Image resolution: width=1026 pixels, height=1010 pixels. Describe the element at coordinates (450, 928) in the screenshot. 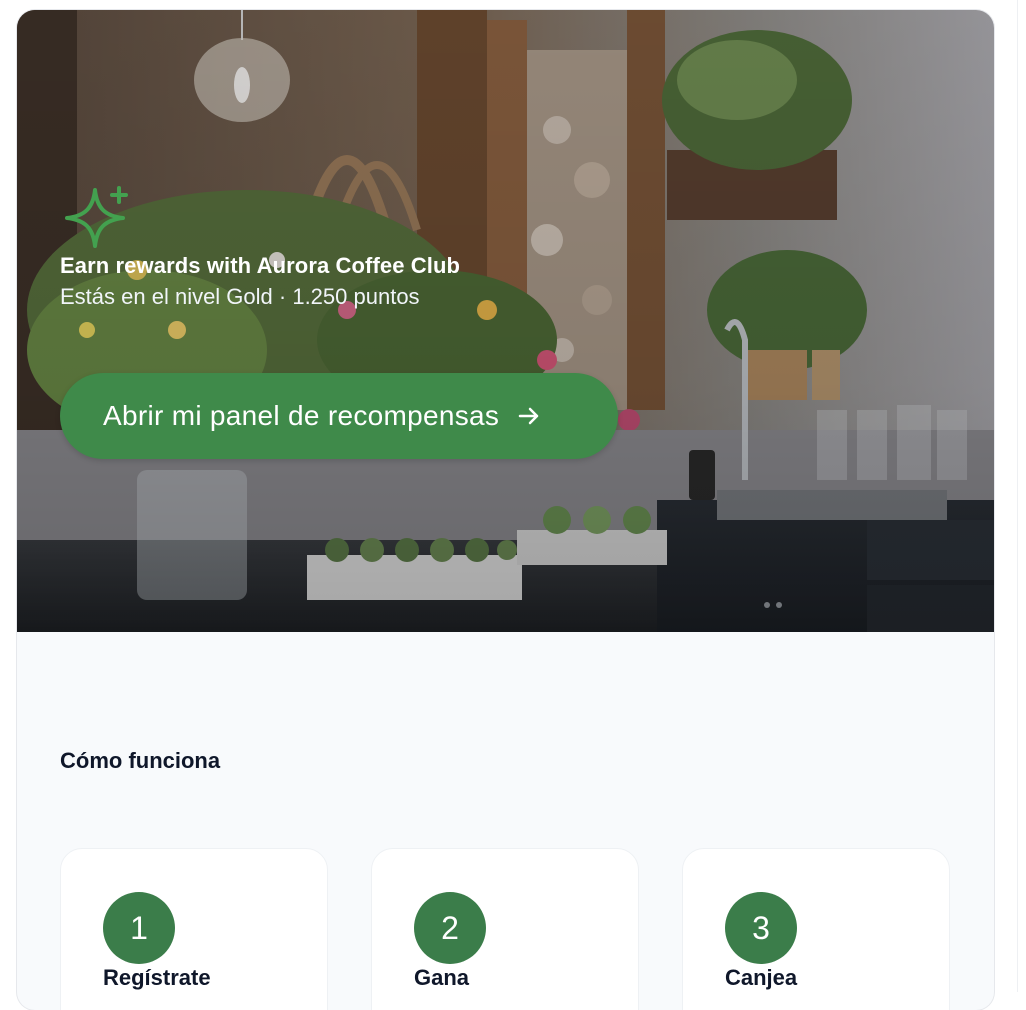

I see `step-number-badge: 2` at that location.